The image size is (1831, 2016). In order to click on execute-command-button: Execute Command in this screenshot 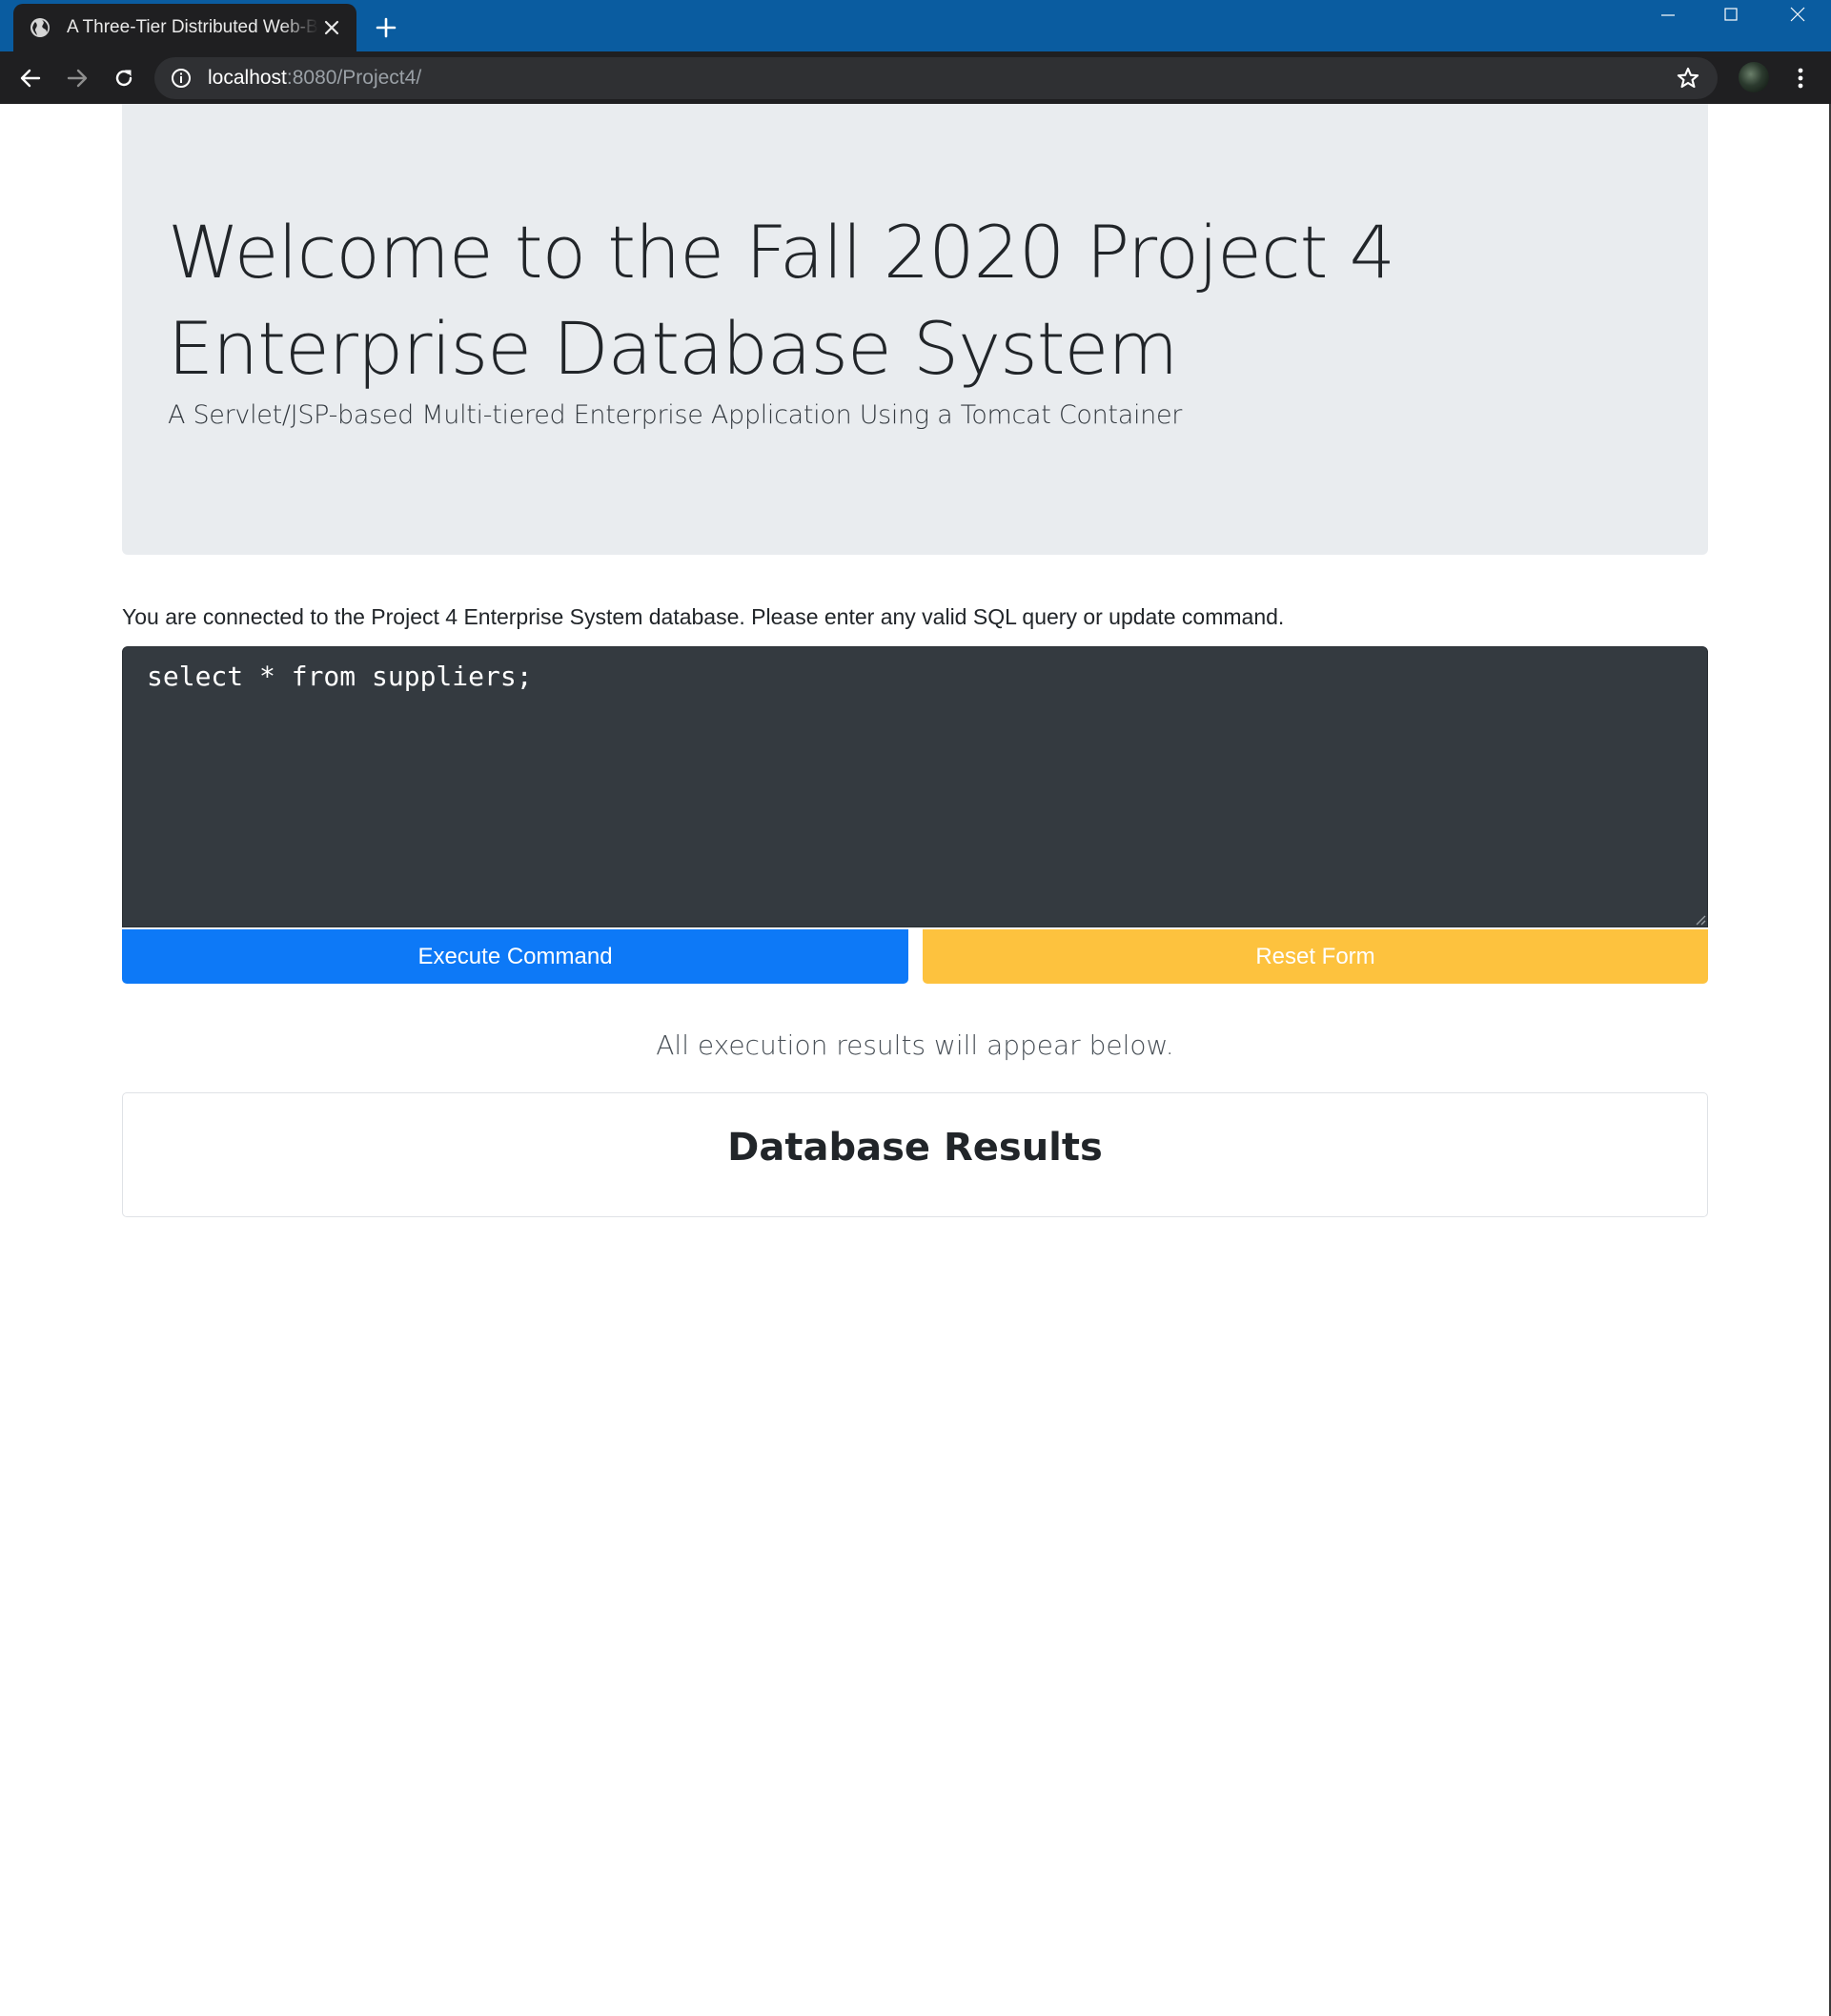, I will do `click(515, 956)`.